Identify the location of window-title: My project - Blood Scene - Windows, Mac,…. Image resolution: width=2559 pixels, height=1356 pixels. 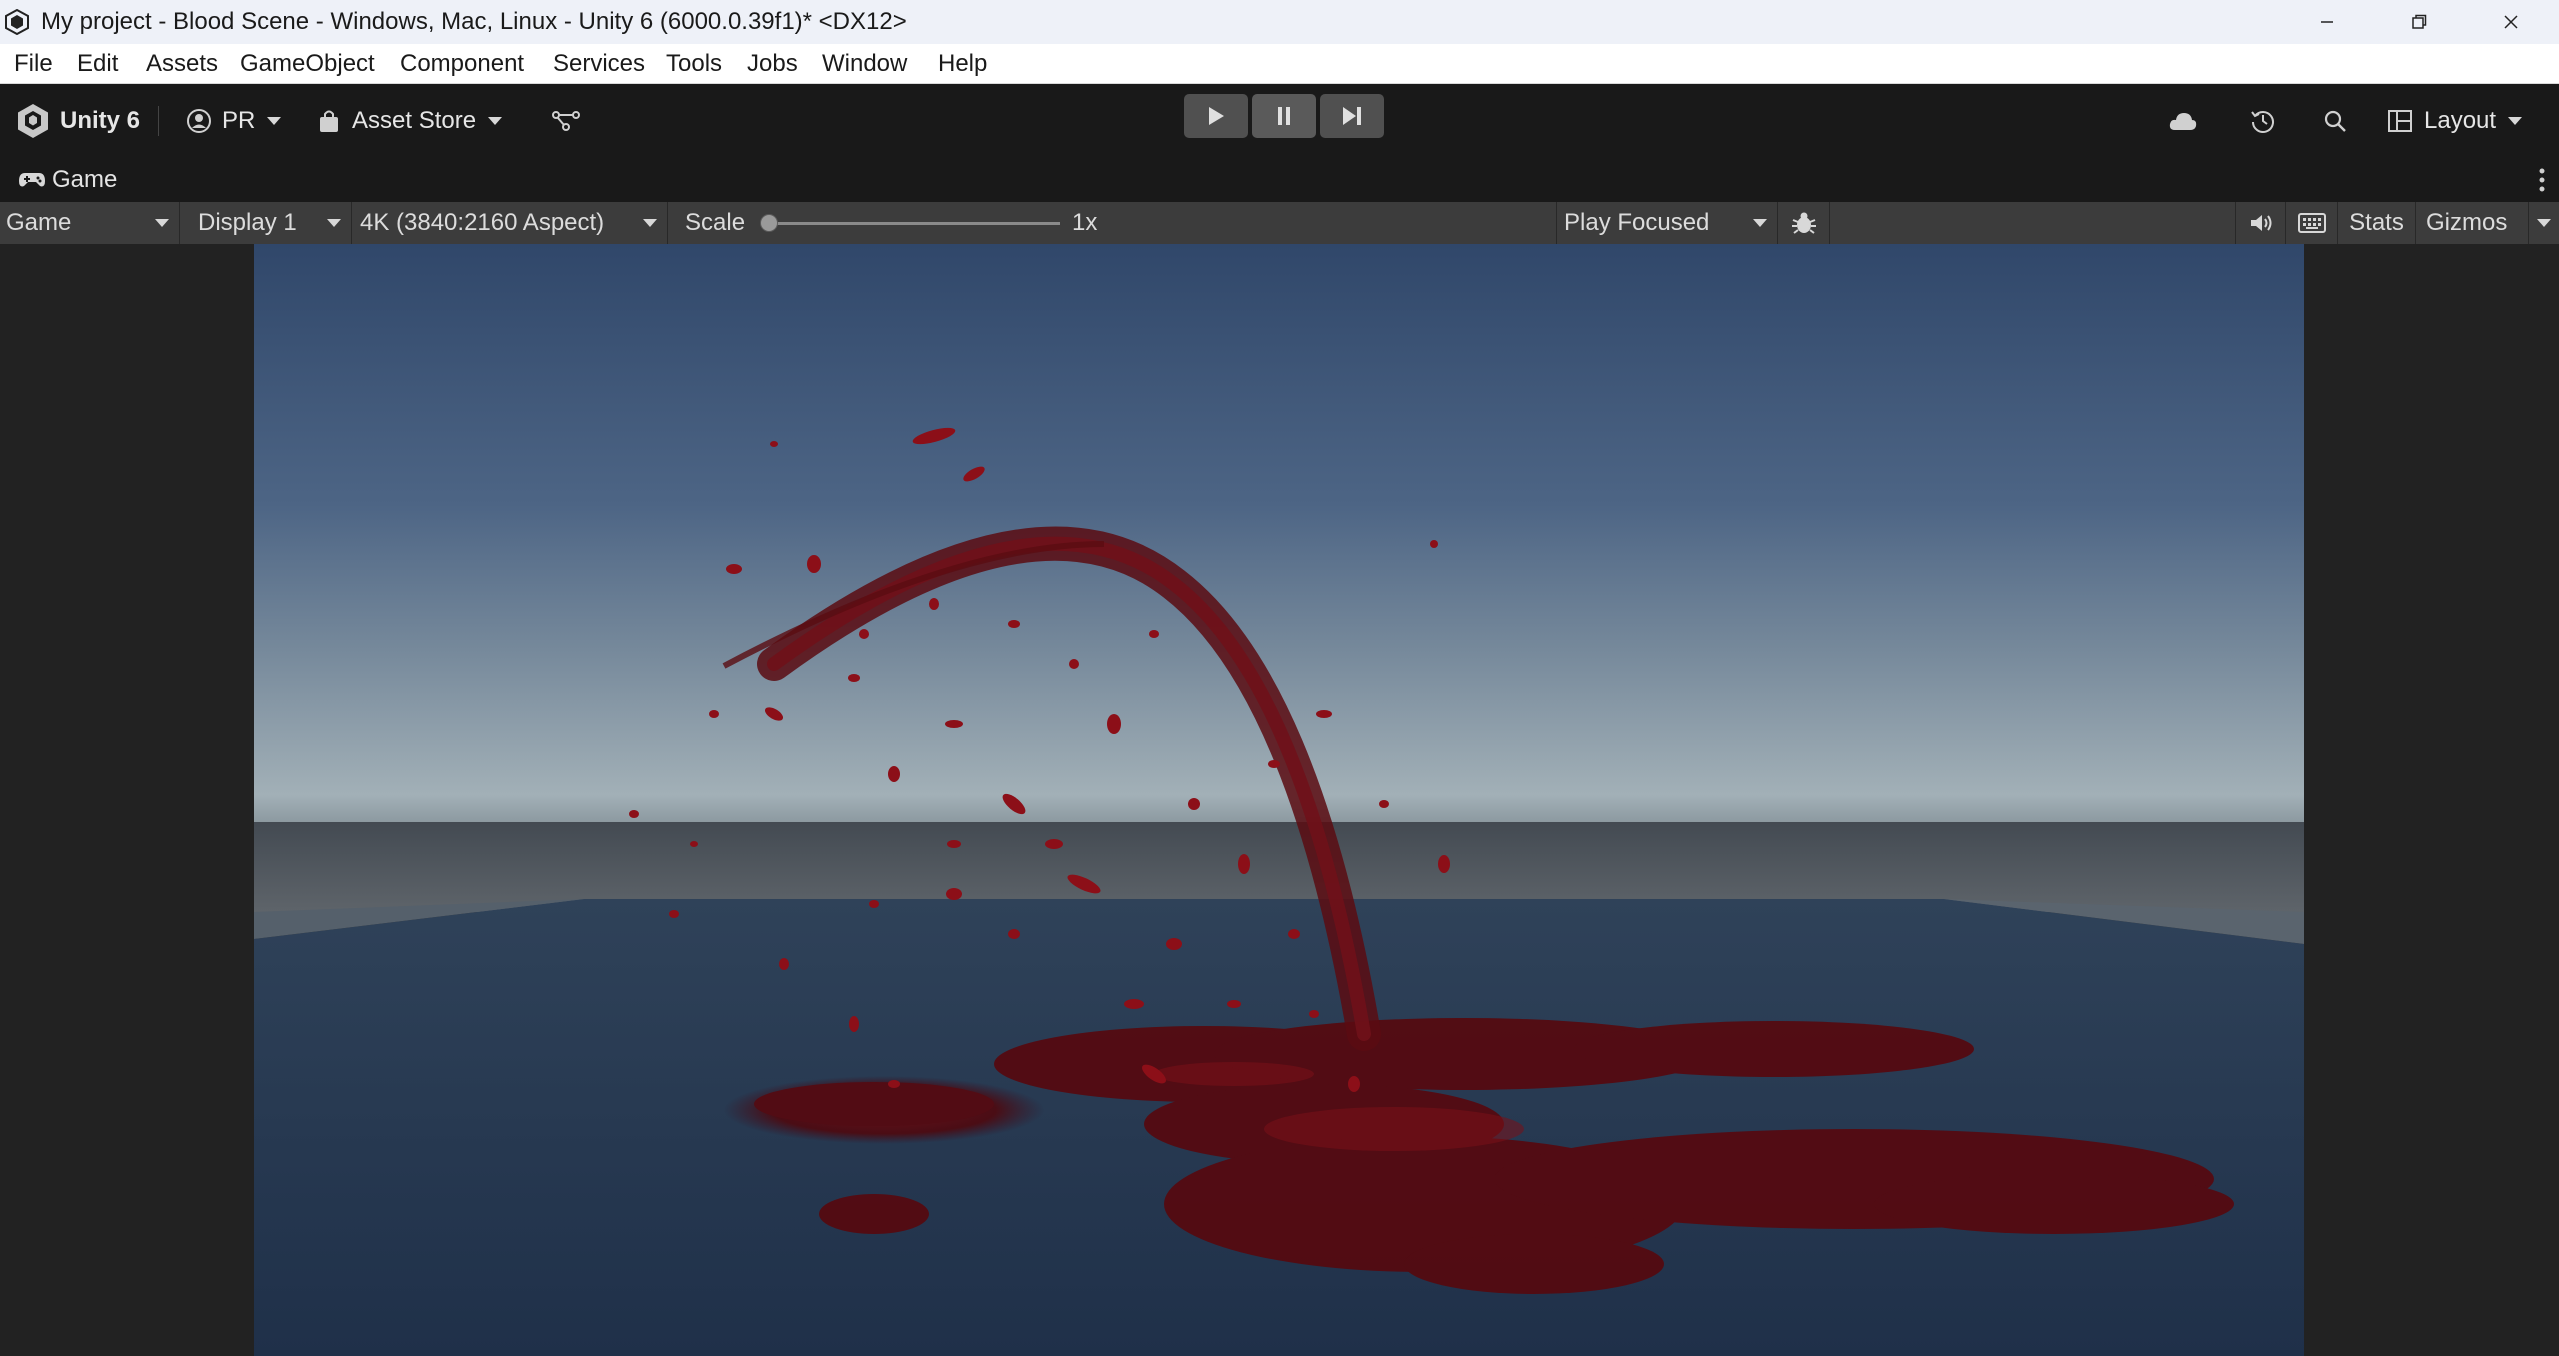
(474, 21).